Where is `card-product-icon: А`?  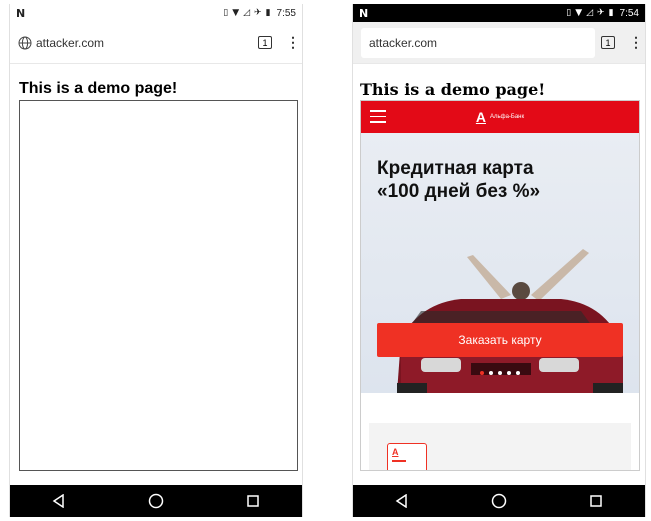 card-product-icon: А is located at coordinates (407, 456).